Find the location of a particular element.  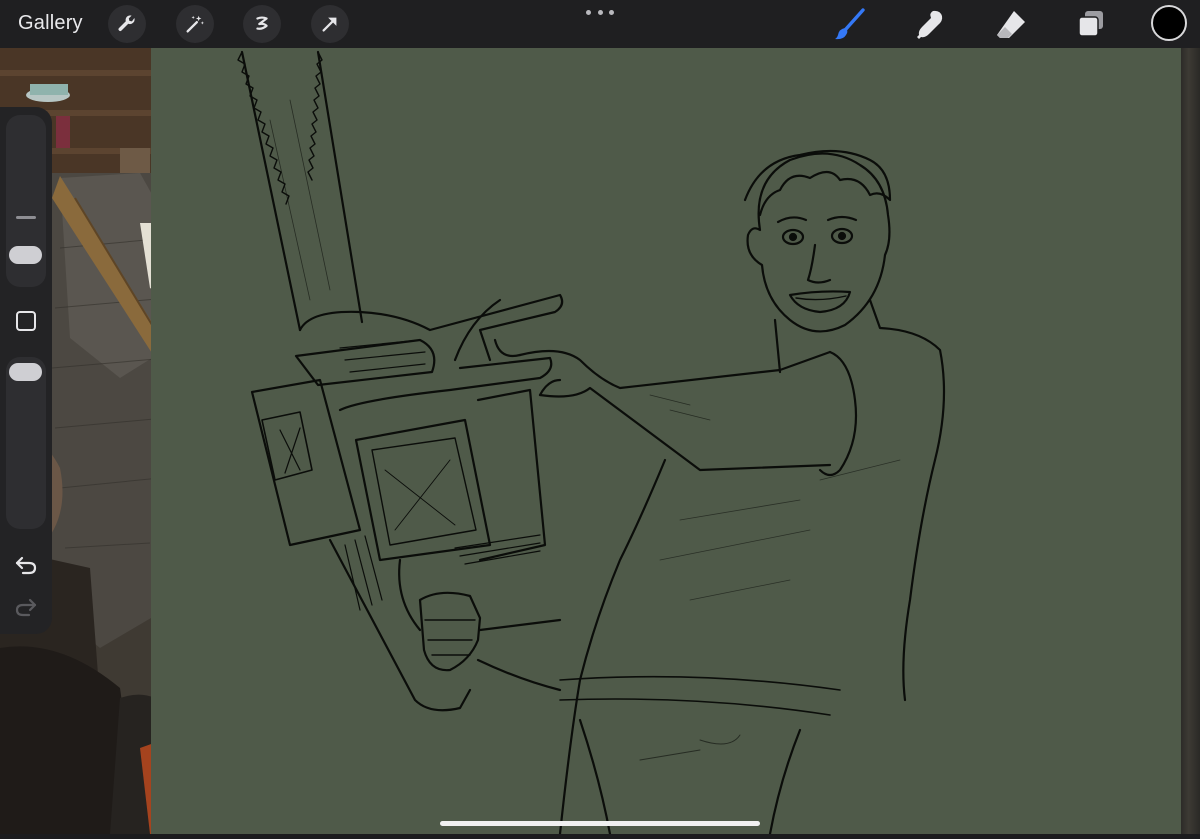

wrench-icon is located at coordinates (126, 23).